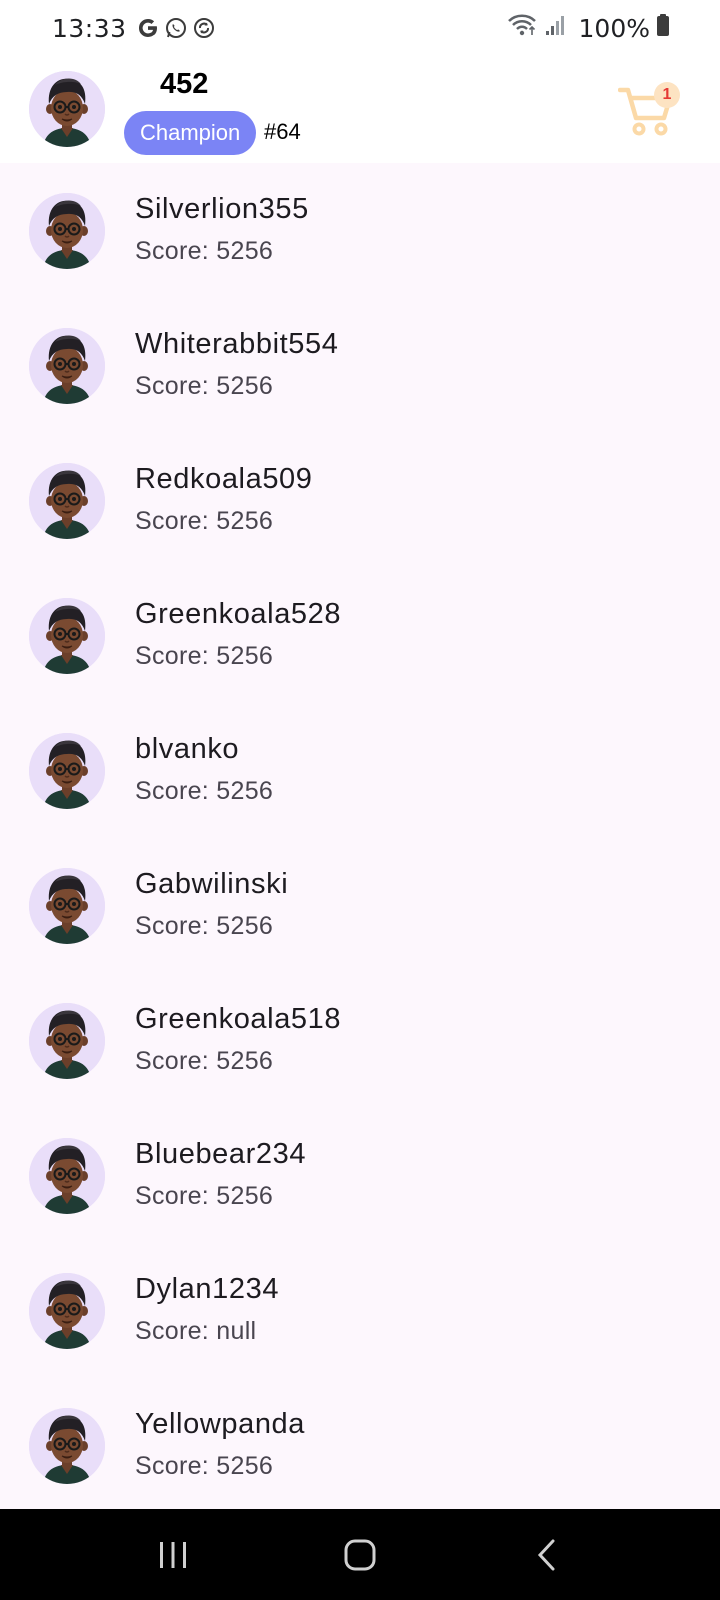 The image size is (720, 1600). I want to click on recents-icon, so click(173, 1554).